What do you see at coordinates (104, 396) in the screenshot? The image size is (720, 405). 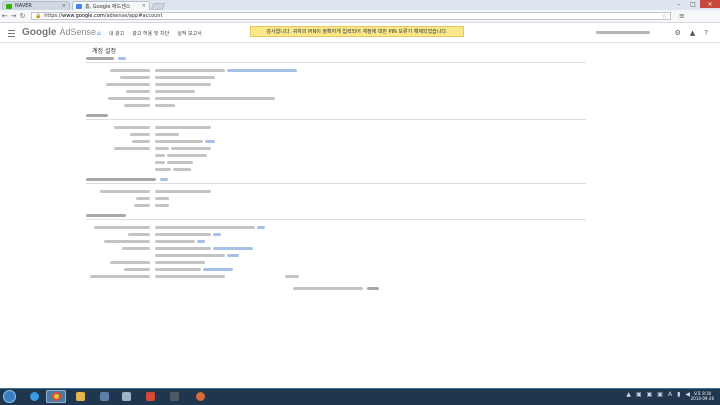 I see `media-player-icon` at bounding box center [104, 396].